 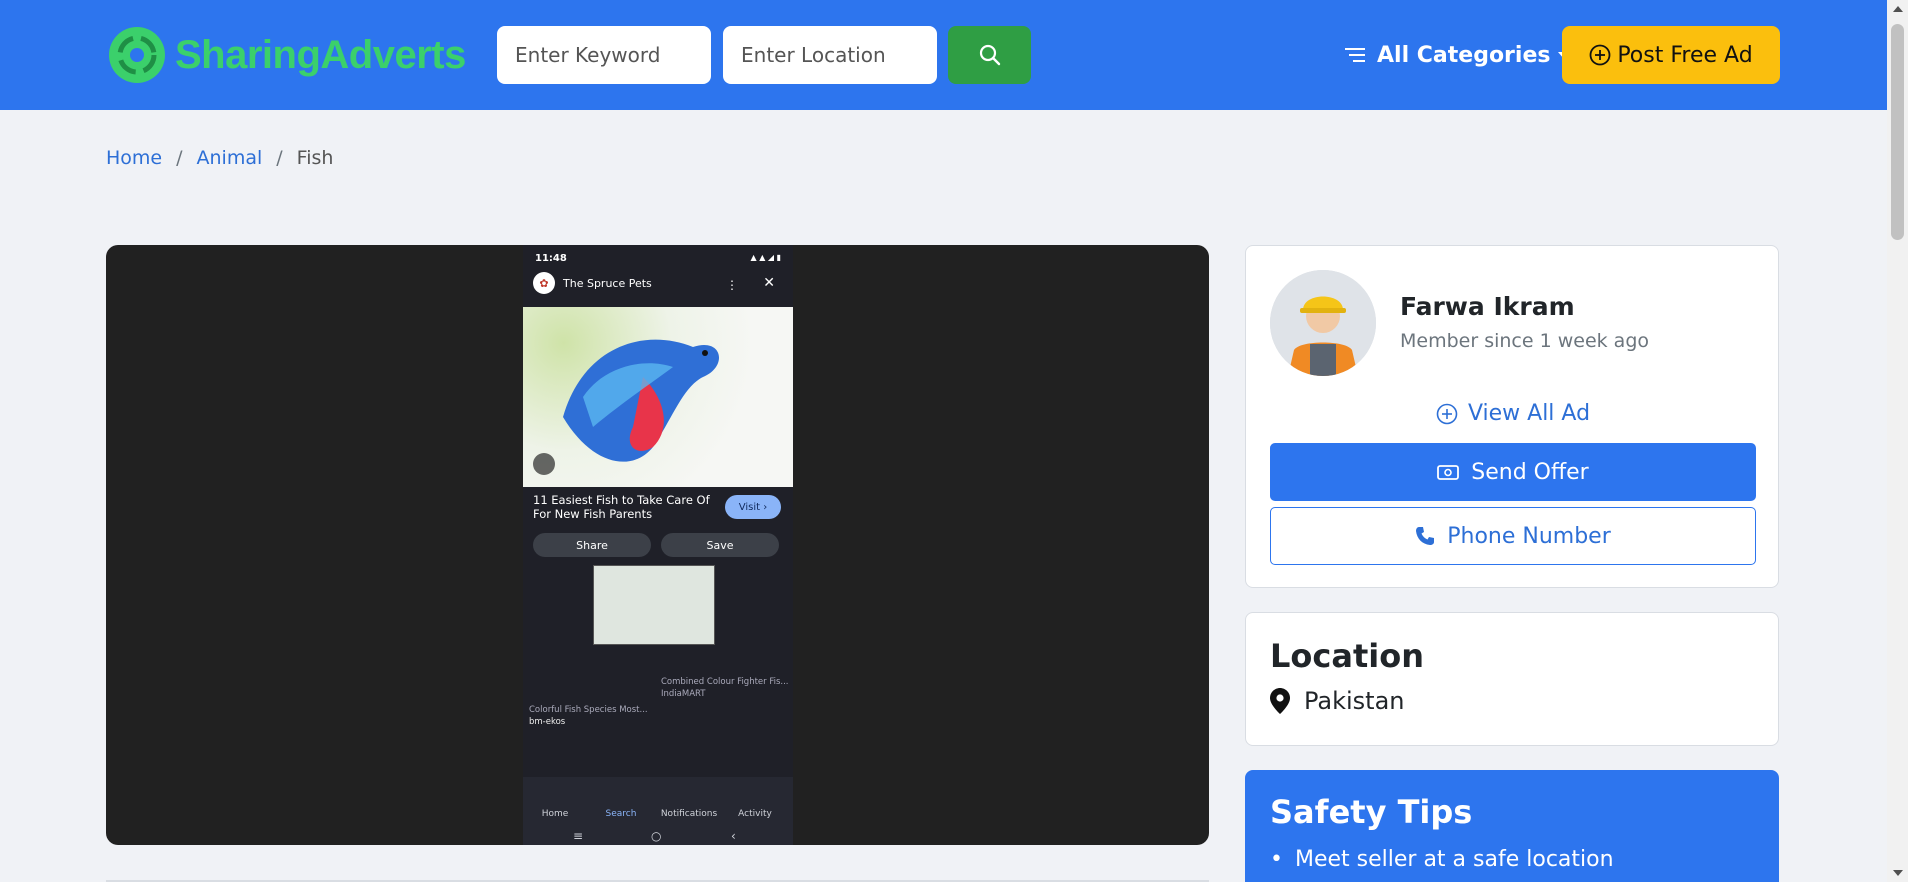 I want to click on scrollbar-thumb, so click(x=1897, y=132).